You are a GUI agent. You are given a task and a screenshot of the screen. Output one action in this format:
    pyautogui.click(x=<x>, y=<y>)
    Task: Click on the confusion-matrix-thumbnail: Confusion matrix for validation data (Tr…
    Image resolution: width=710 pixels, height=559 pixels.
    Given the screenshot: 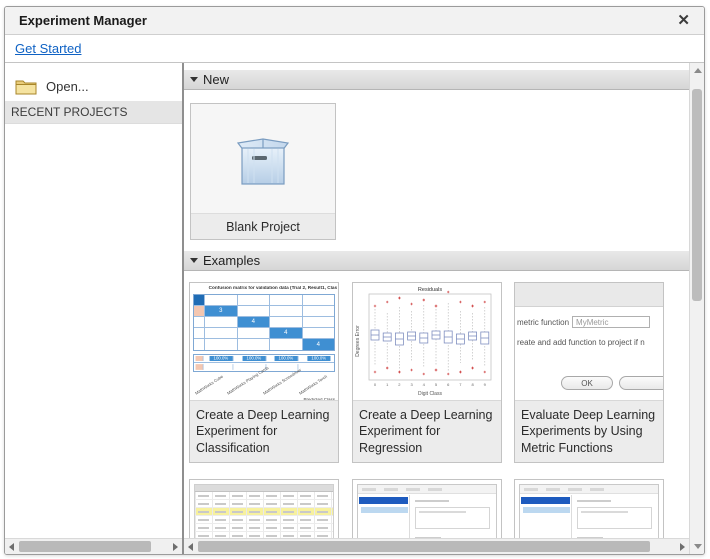 What is the action you would take?
    pyautogui.click(x=264, y=341)
    